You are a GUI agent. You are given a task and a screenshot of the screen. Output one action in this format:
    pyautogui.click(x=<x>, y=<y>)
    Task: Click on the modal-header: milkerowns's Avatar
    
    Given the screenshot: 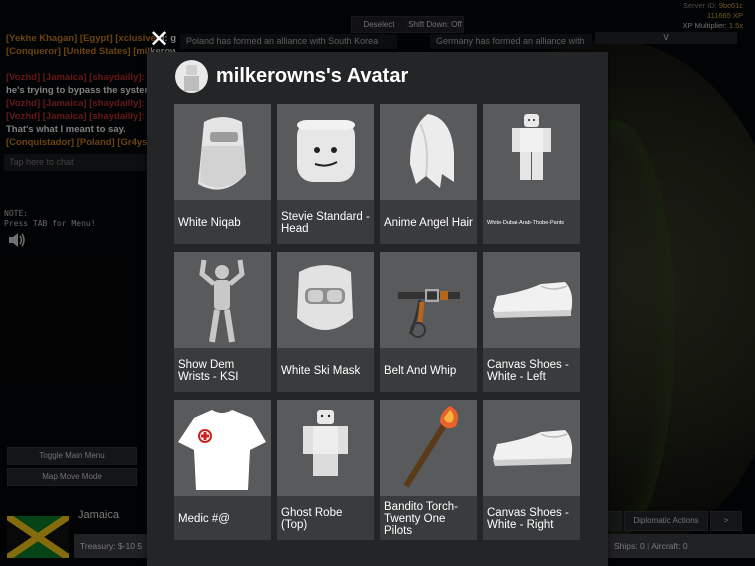 What is the action you would take?
    pyautogui.click(x=291, y=76)
    